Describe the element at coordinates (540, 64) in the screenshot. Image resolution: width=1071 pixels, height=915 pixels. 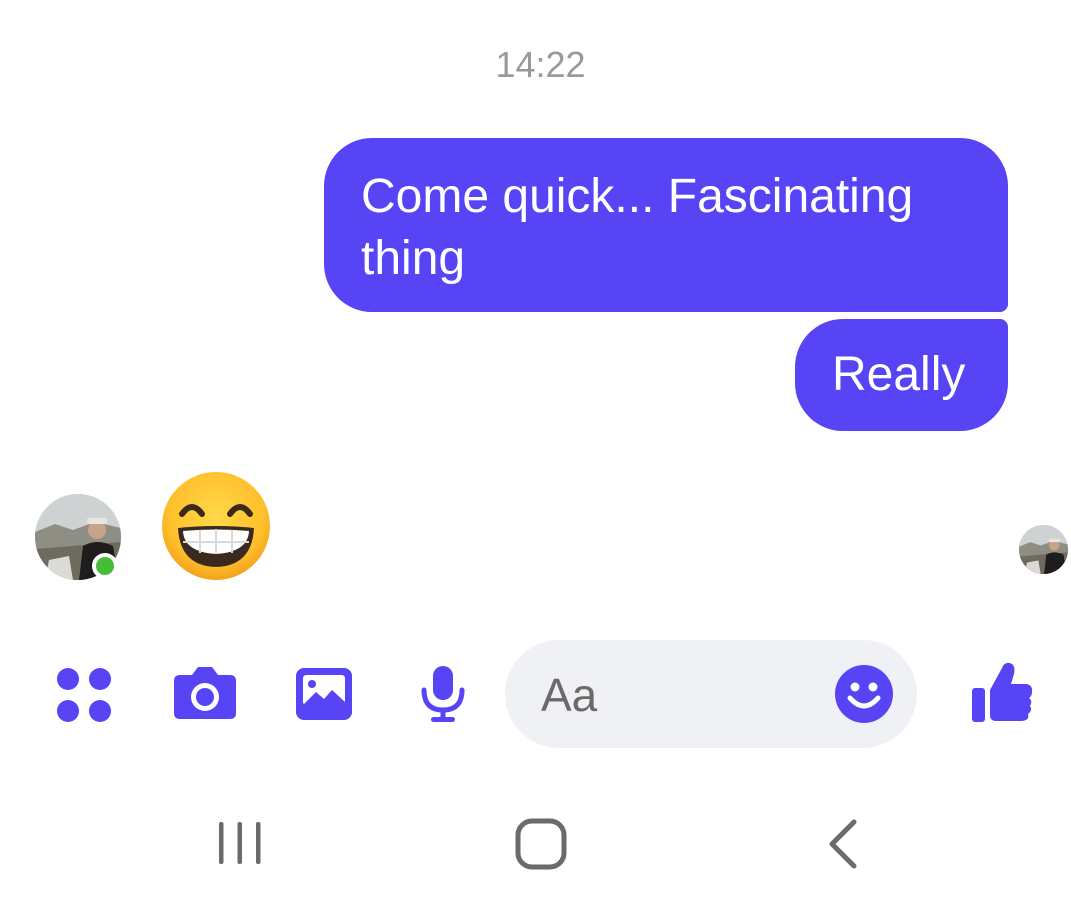
I see `message-timestamp: 14:22` at that location.